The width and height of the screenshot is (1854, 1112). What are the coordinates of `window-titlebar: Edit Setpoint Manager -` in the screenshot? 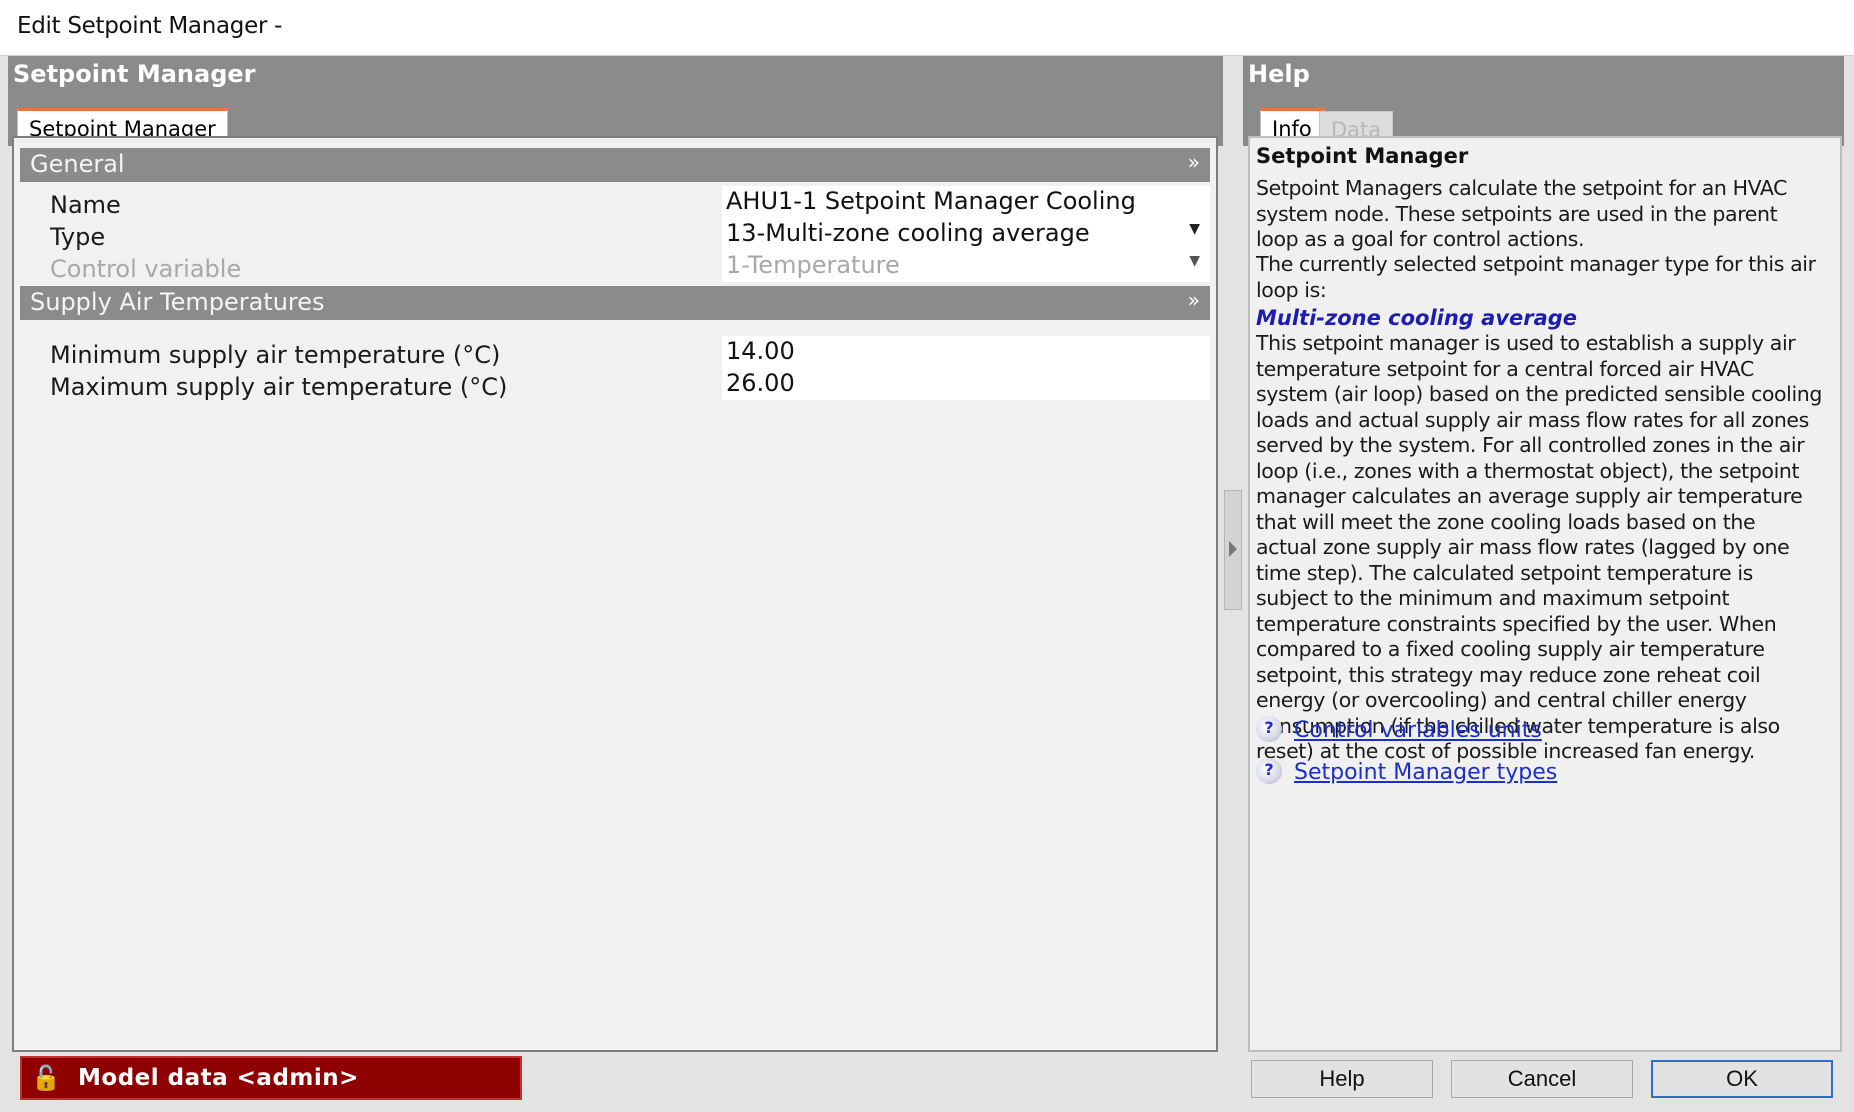 It's located at (927, 28).